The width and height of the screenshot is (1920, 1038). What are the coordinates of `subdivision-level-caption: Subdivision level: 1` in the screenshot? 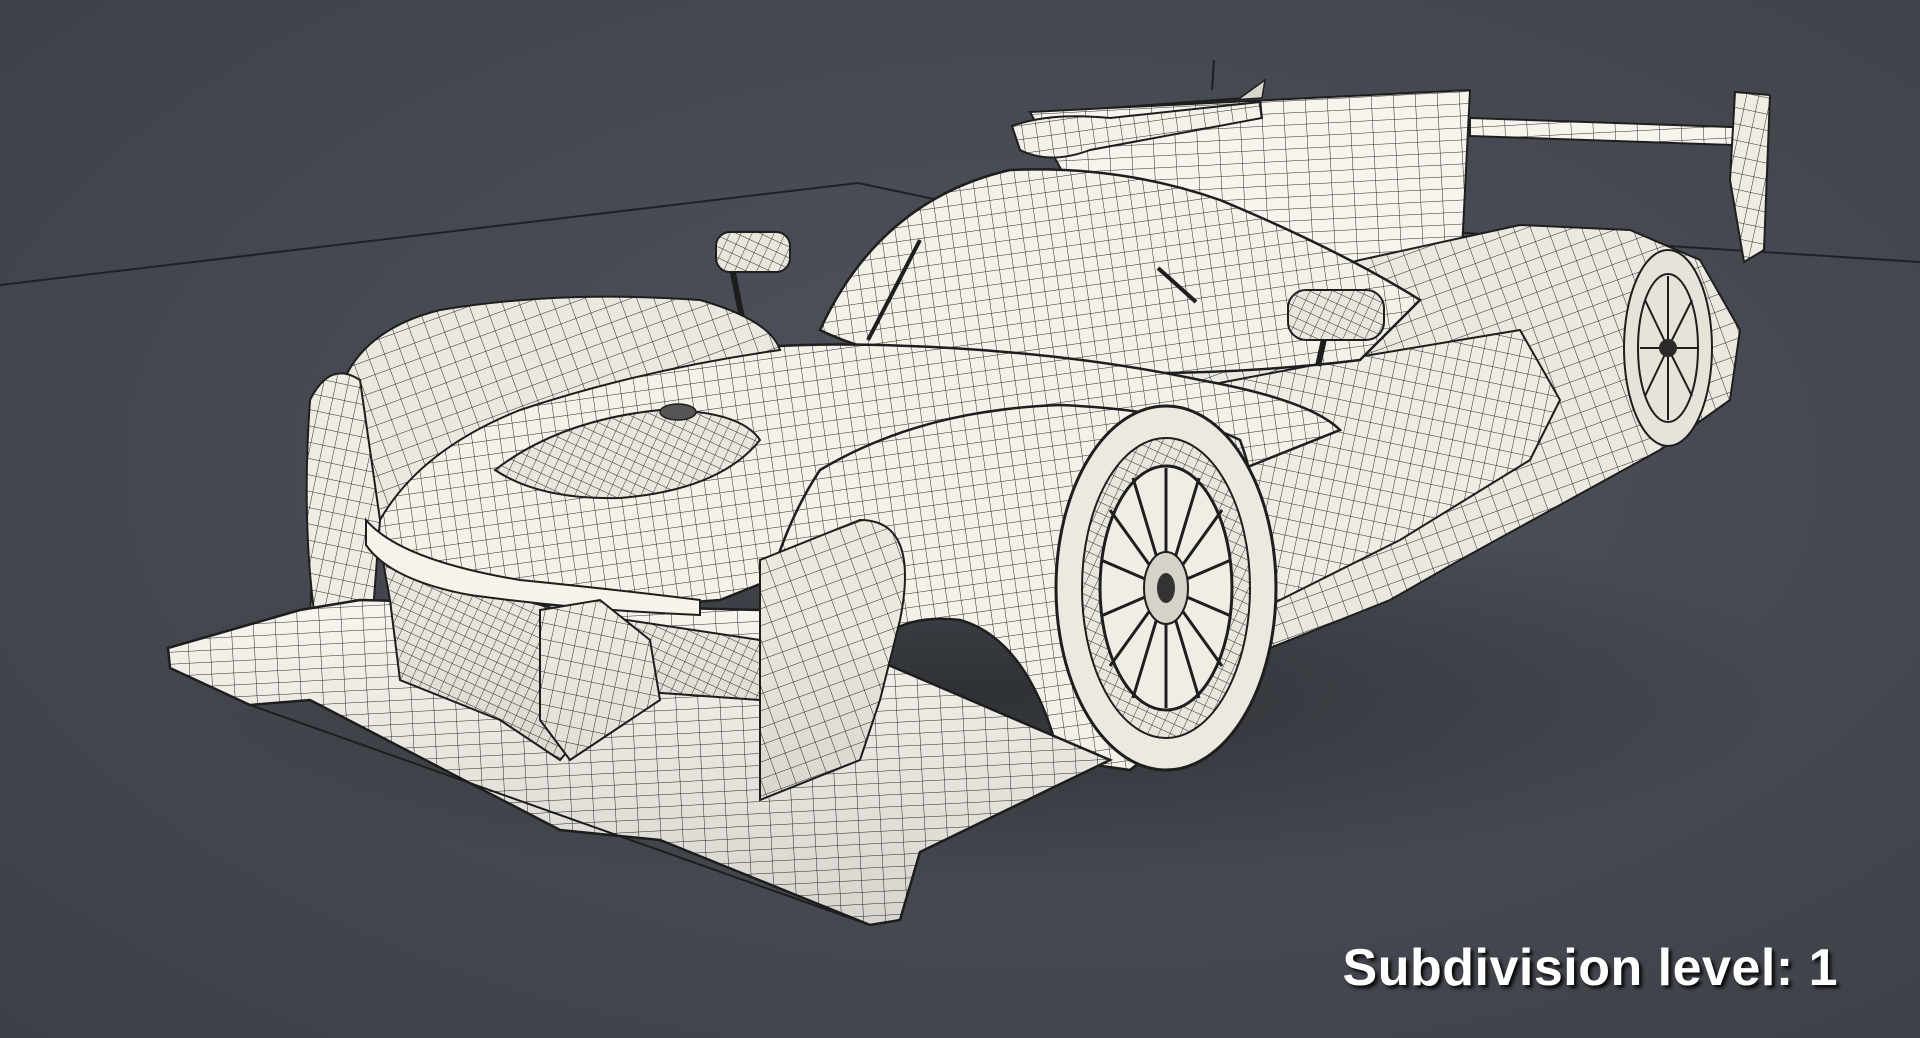 It's located at (1590, 968).